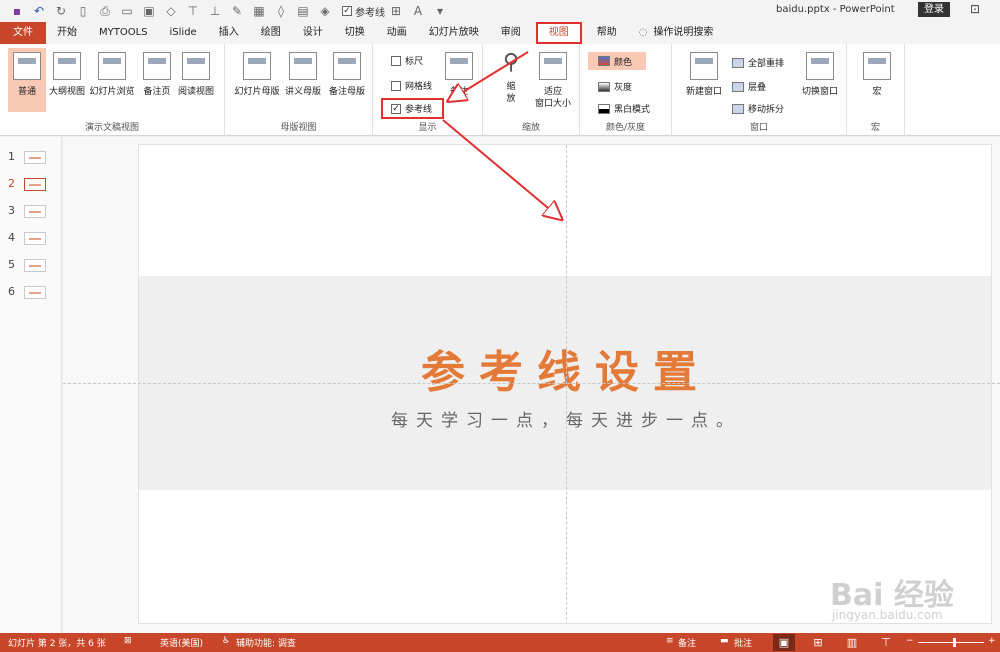 Image resolution: width=1000 pixels, height=652 pixels. Describe the element at coordinates (266, 642) in the screenshot. I see `accessibility-status: 辅助功能: 调查` at that location.